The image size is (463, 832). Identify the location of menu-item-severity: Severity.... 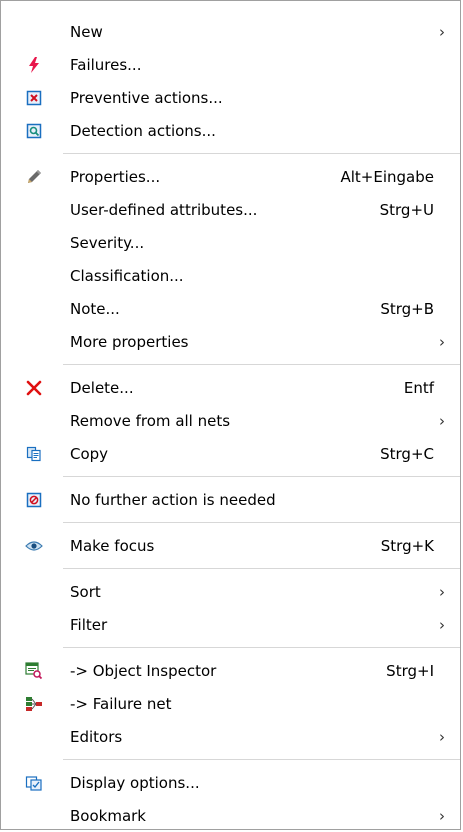
(230, 242).